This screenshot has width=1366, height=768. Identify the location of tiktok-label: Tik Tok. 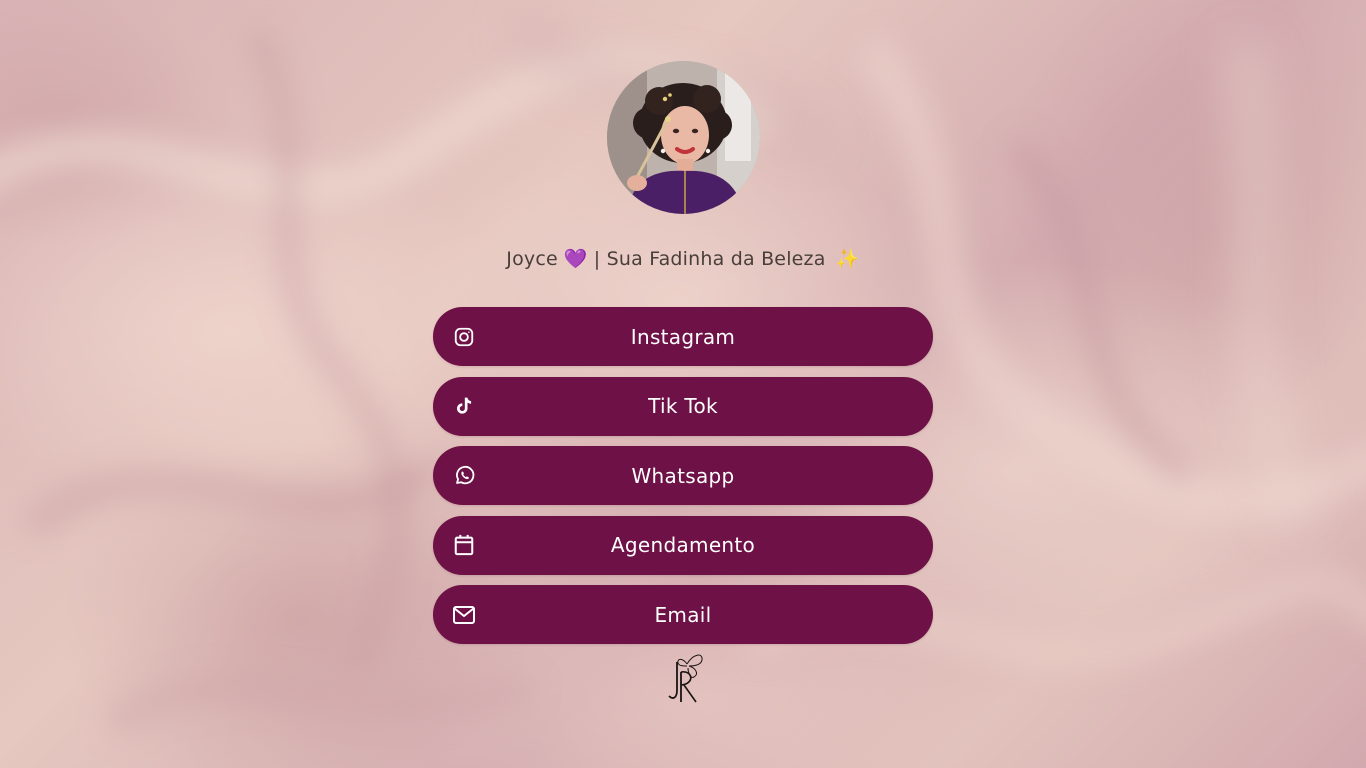
(683, 406).